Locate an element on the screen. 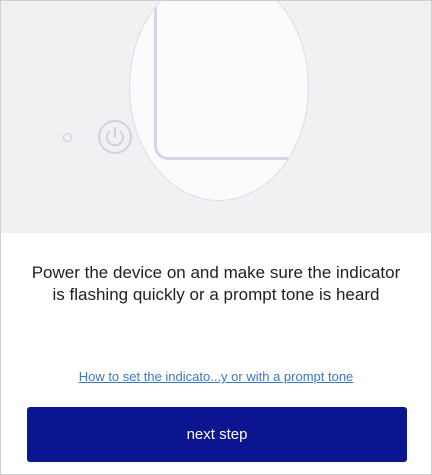  power-icon is located at coordinates (115, 137).